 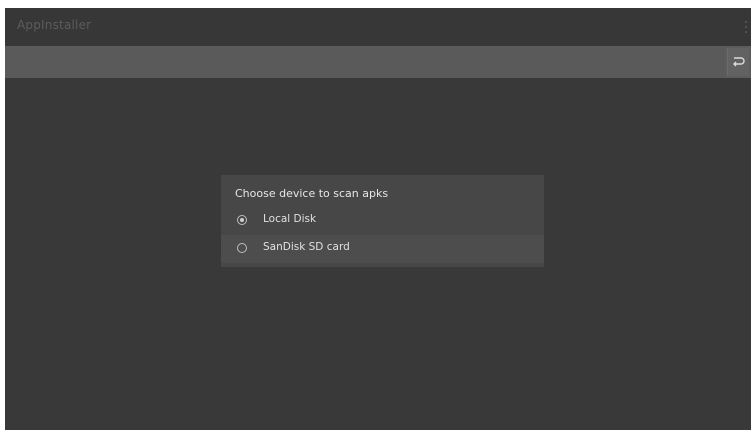 I want to click on option-label: SanDisk SD card, so click(x=306, y=247).